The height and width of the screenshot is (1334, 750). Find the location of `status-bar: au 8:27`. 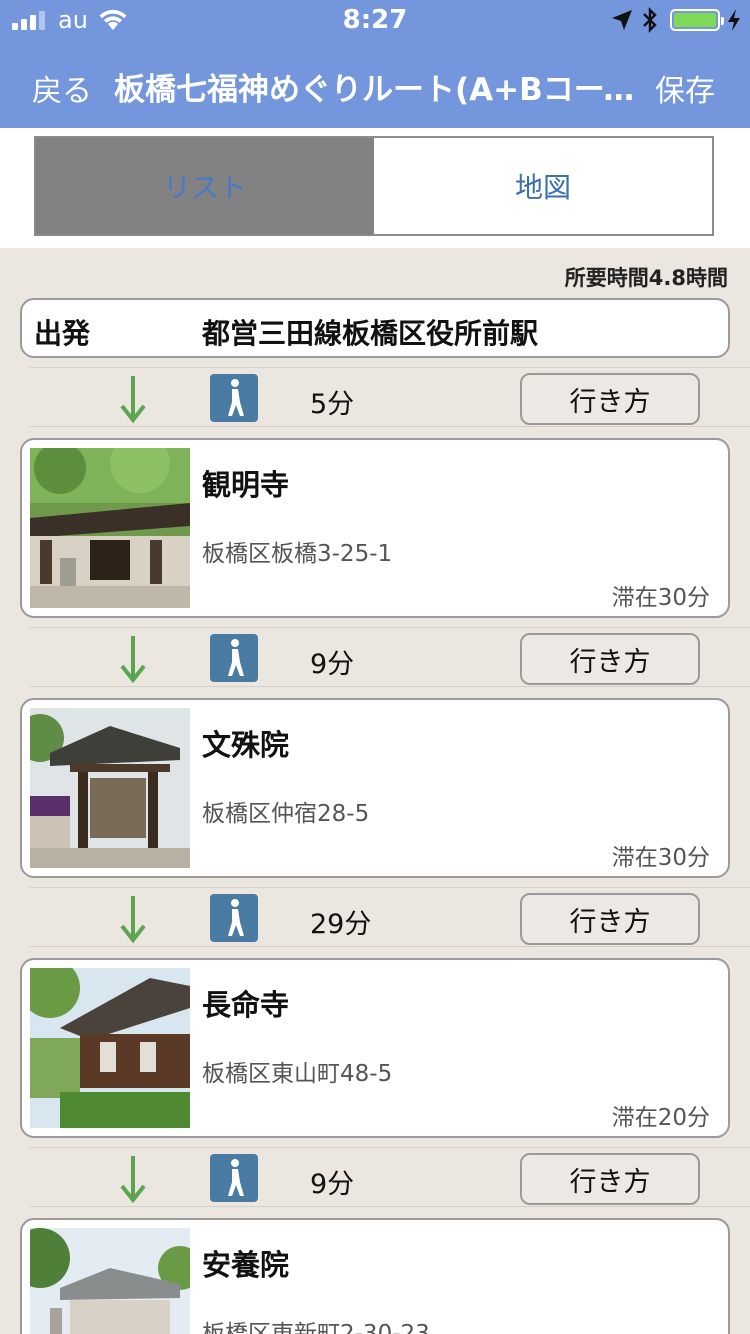

status-bar: au 8:27 is located at coordinates (375, 20).